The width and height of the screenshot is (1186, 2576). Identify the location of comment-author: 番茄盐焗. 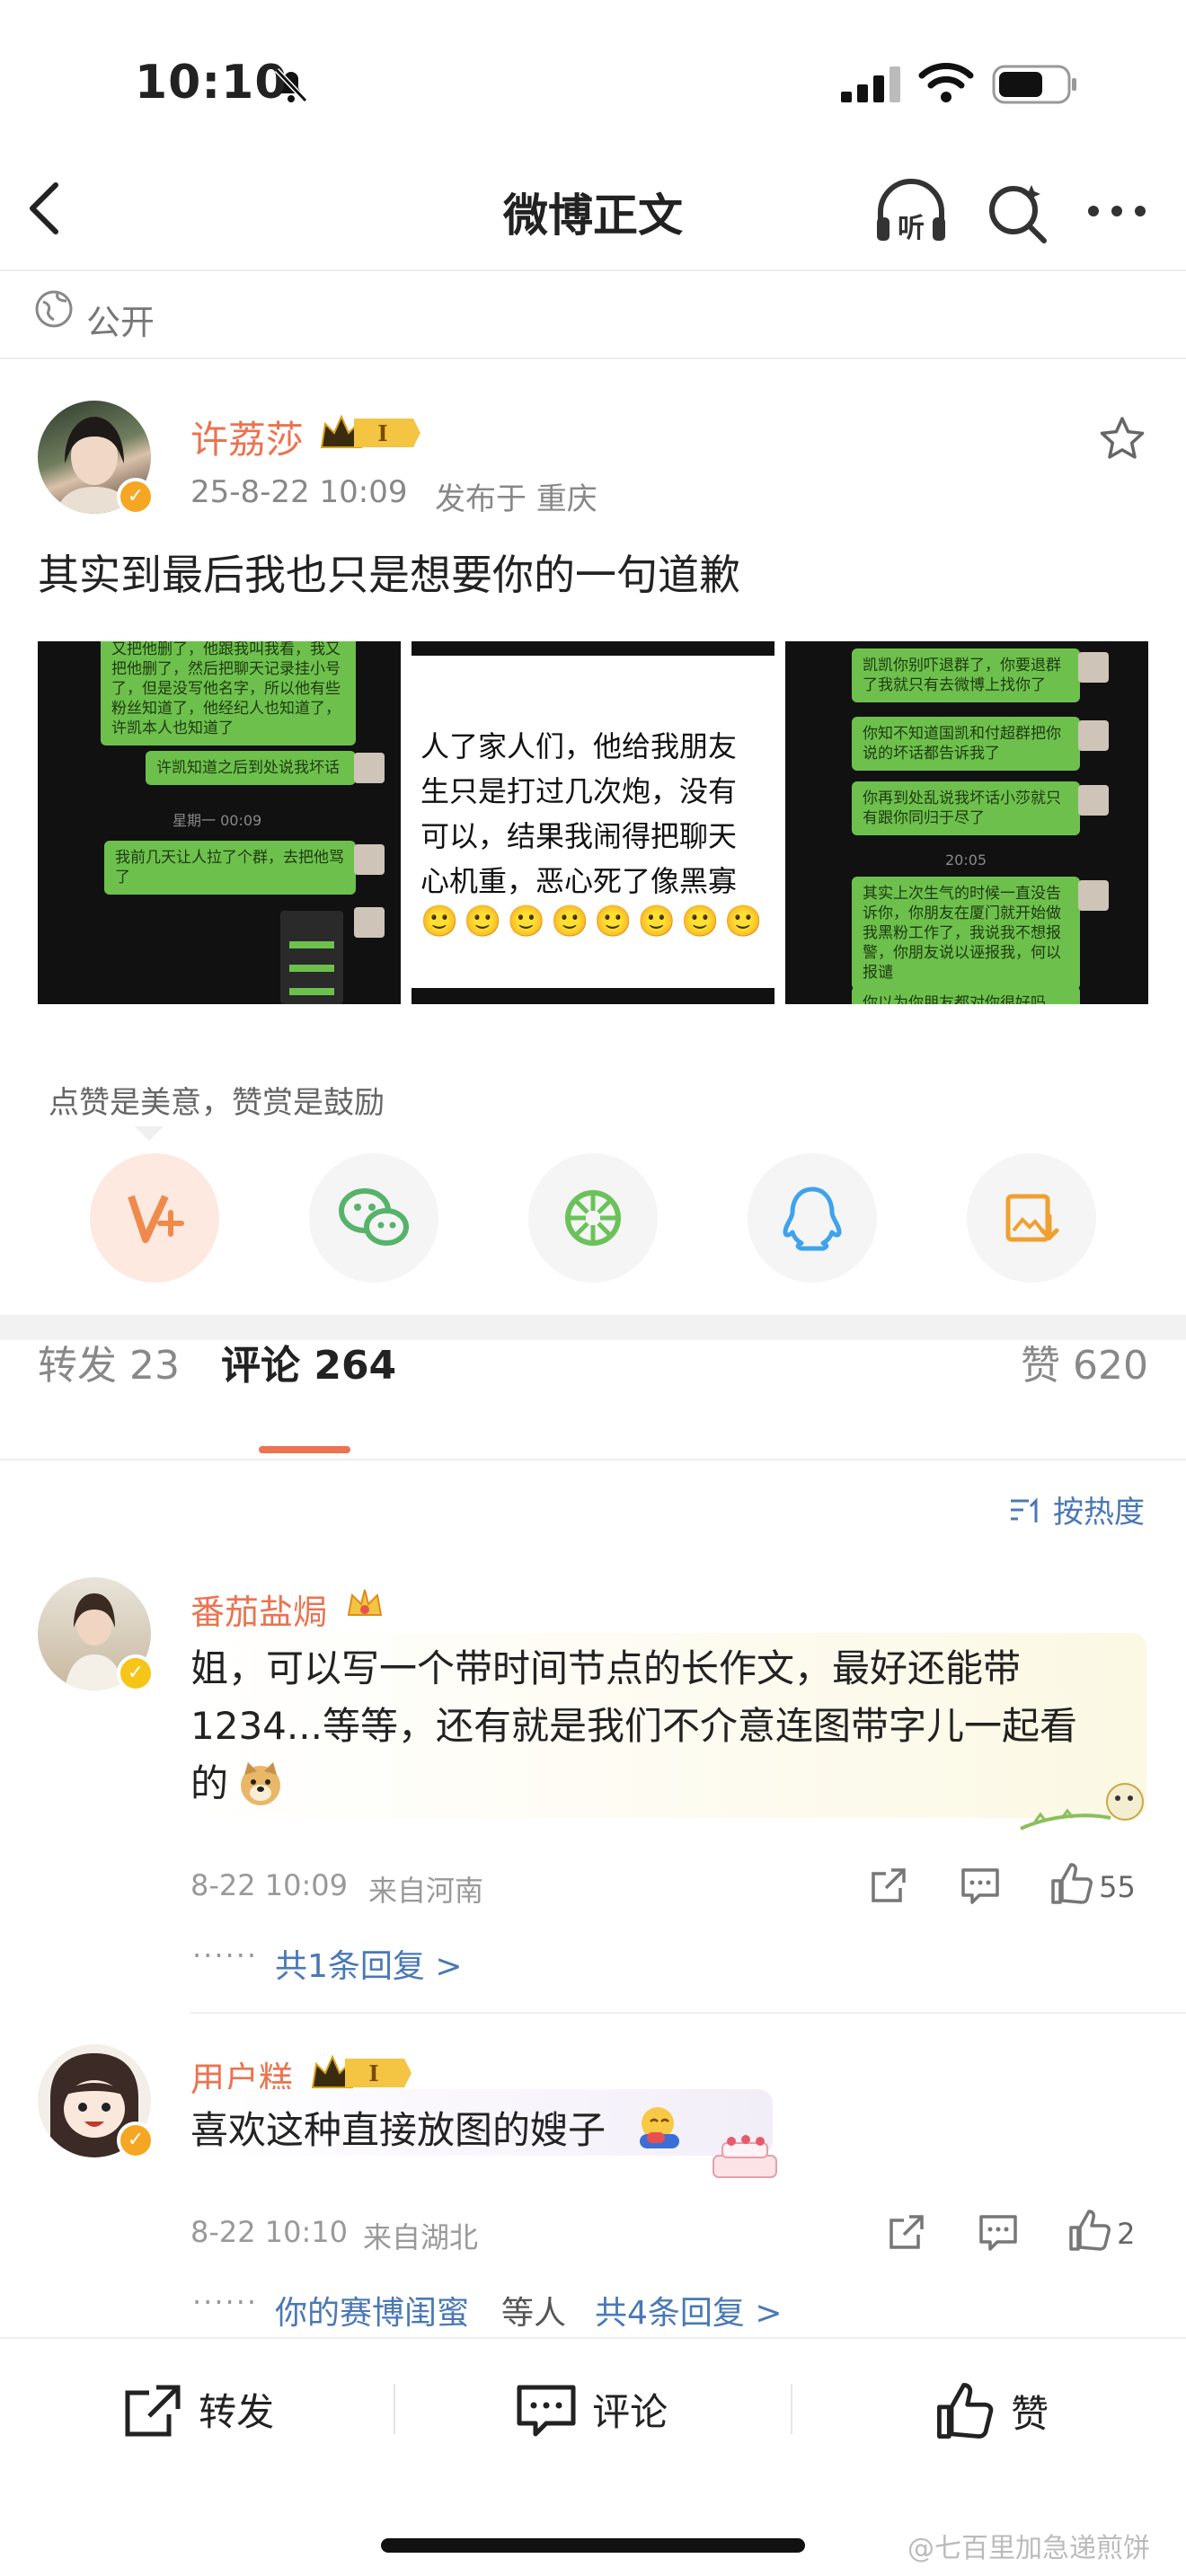
(258, 1609).